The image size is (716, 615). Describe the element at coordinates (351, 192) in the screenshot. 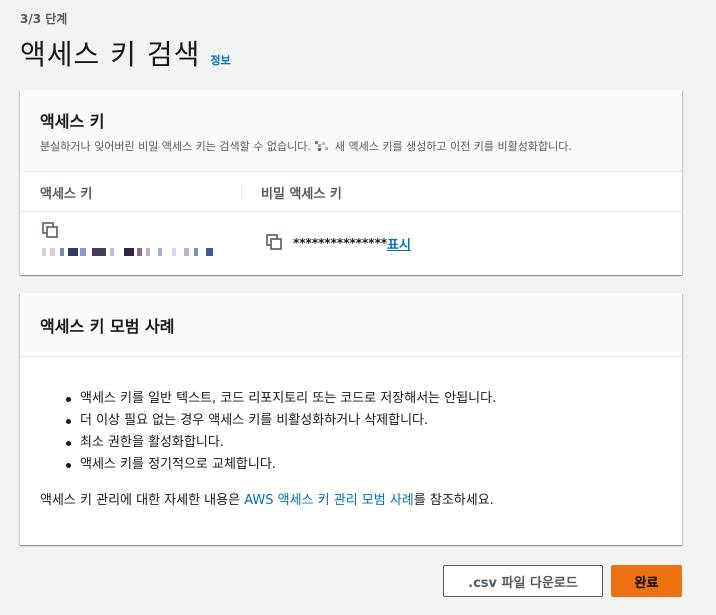

I see `key-columns-header: 액세스 키 비밀 액세스 키` at that location.